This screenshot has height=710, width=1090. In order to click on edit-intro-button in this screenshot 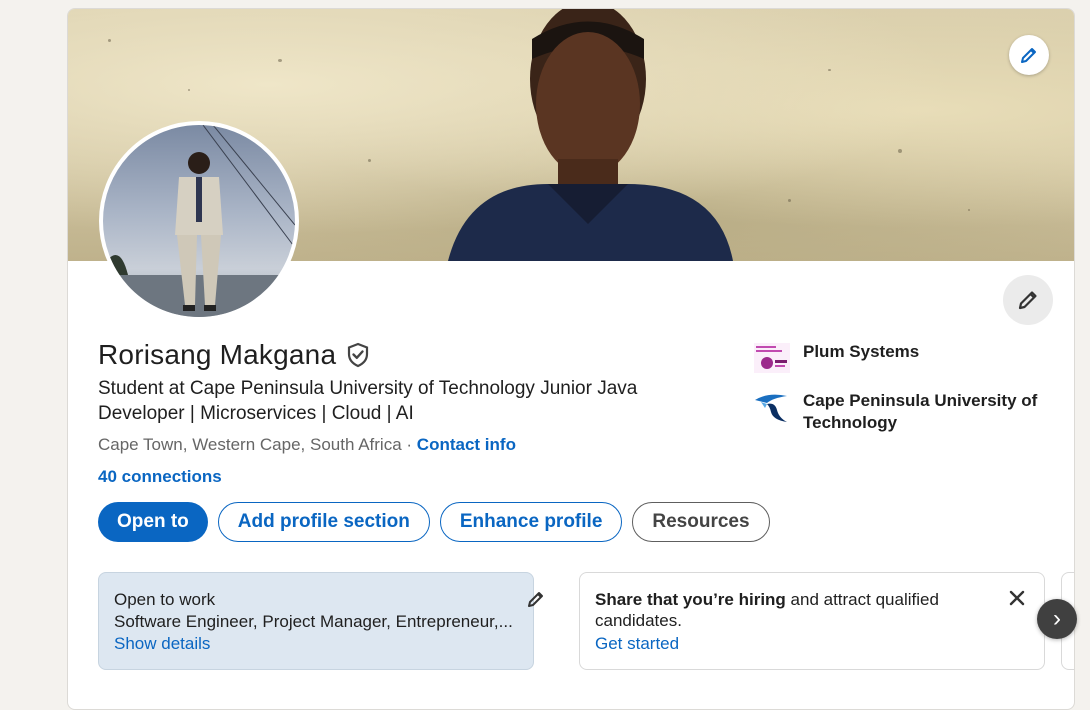, I will do `click(1028, 300)`.